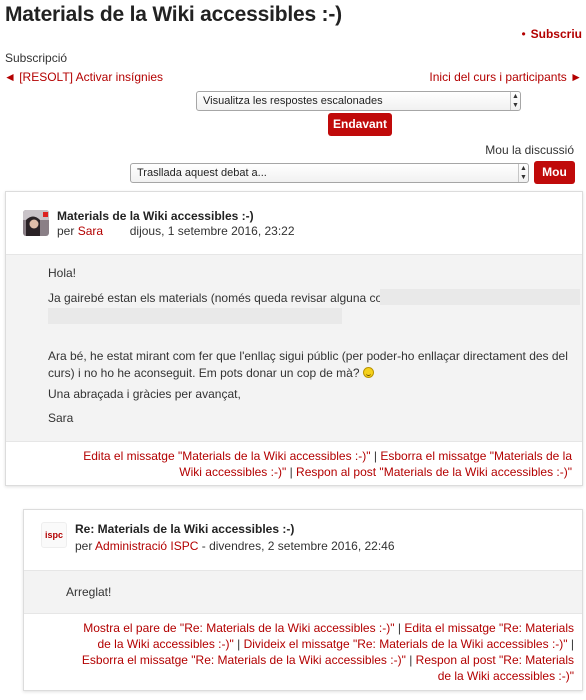 This screenshot has height=700, width=586. Describe the element at coordinates (36, 223) in the screenshot. I see `avatar` at that location.